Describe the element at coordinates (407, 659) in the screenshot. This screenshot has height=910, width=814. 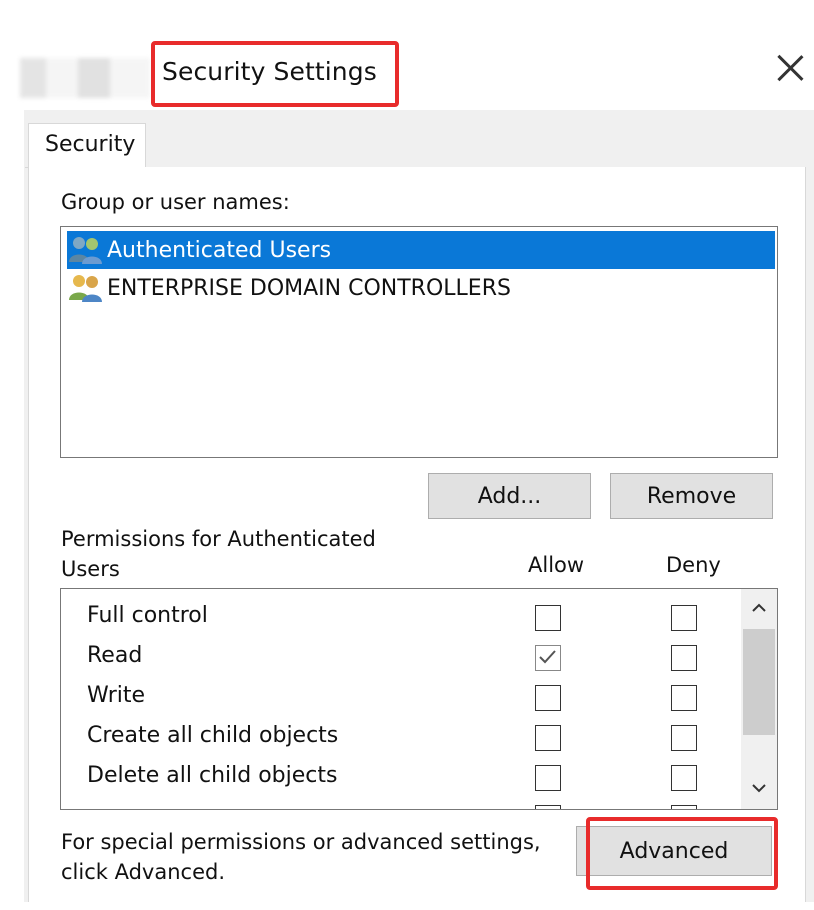
I see `permission-row: Read` at that location.